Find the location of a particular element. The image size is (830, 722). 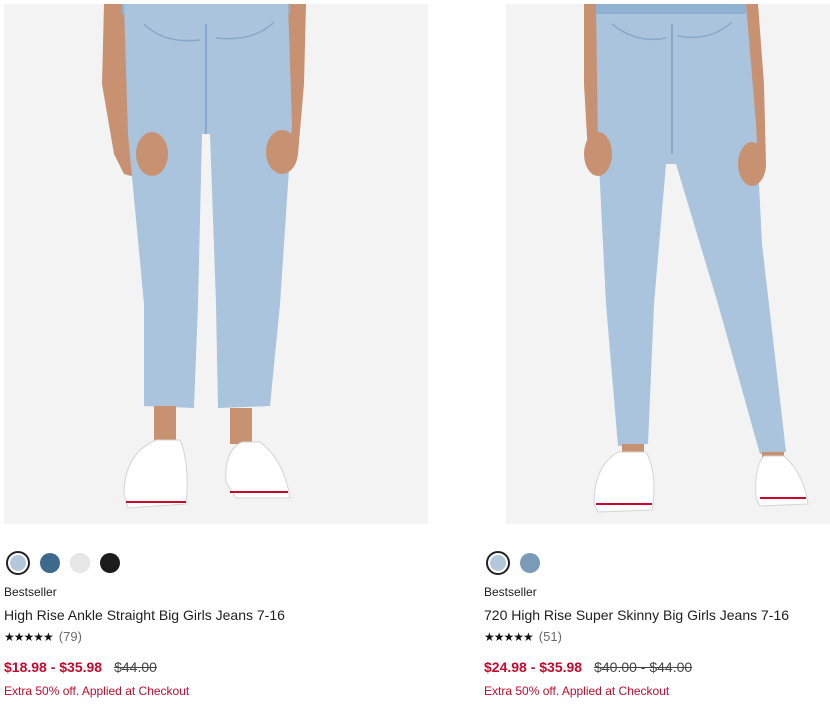

review-count: (51) is located at coordinates (550, 636).